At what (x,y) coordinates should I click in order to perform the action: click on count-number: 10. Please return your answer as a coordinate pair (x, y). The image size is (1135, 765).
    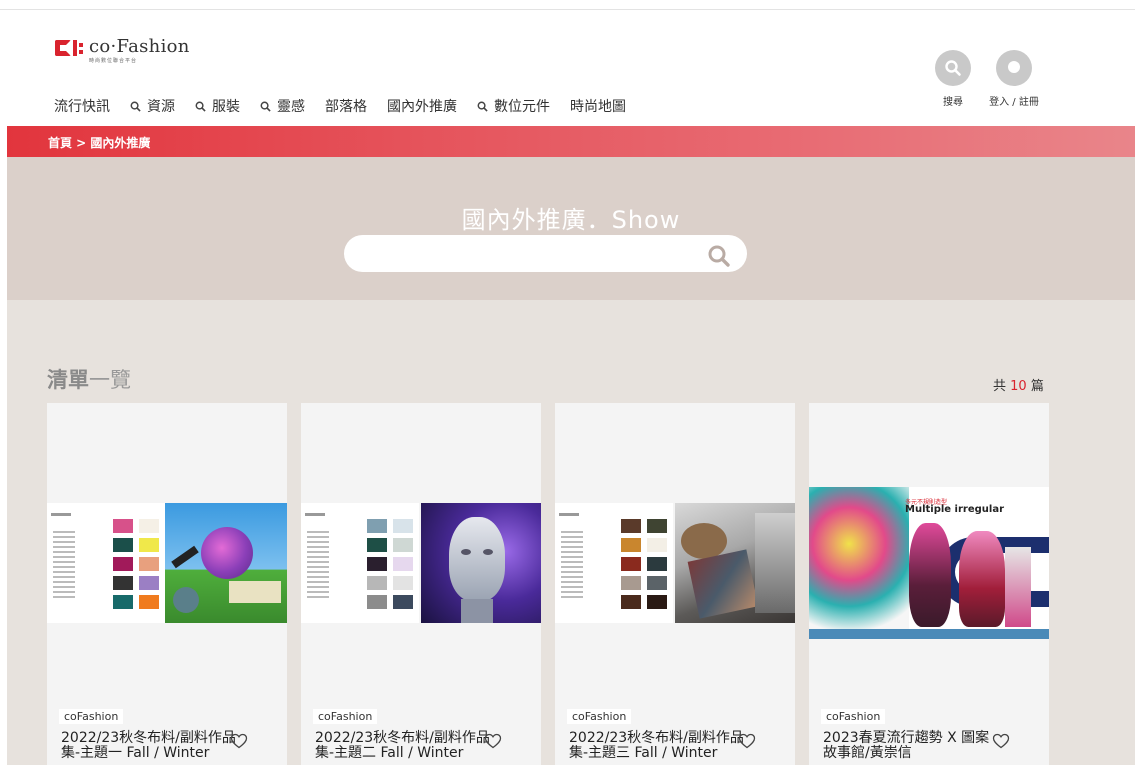
    Looking at the image, I should click on (1018, 386).